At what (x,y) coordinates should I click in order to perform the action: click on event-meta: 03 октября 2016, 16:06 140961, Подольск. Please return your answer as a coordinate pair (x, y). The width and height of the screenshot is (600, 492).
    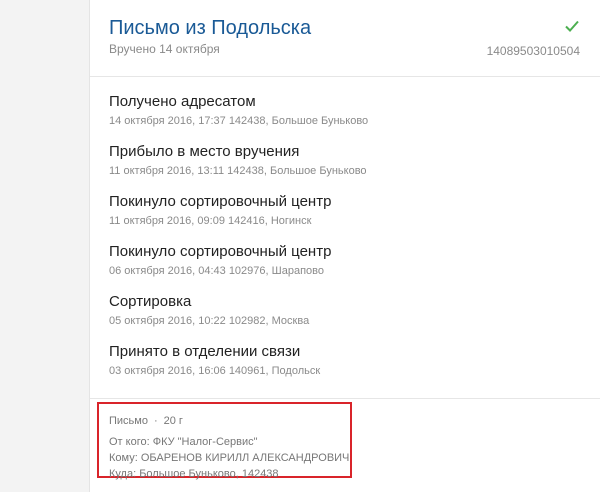
    Looking at the image, I should click on (215, 371).